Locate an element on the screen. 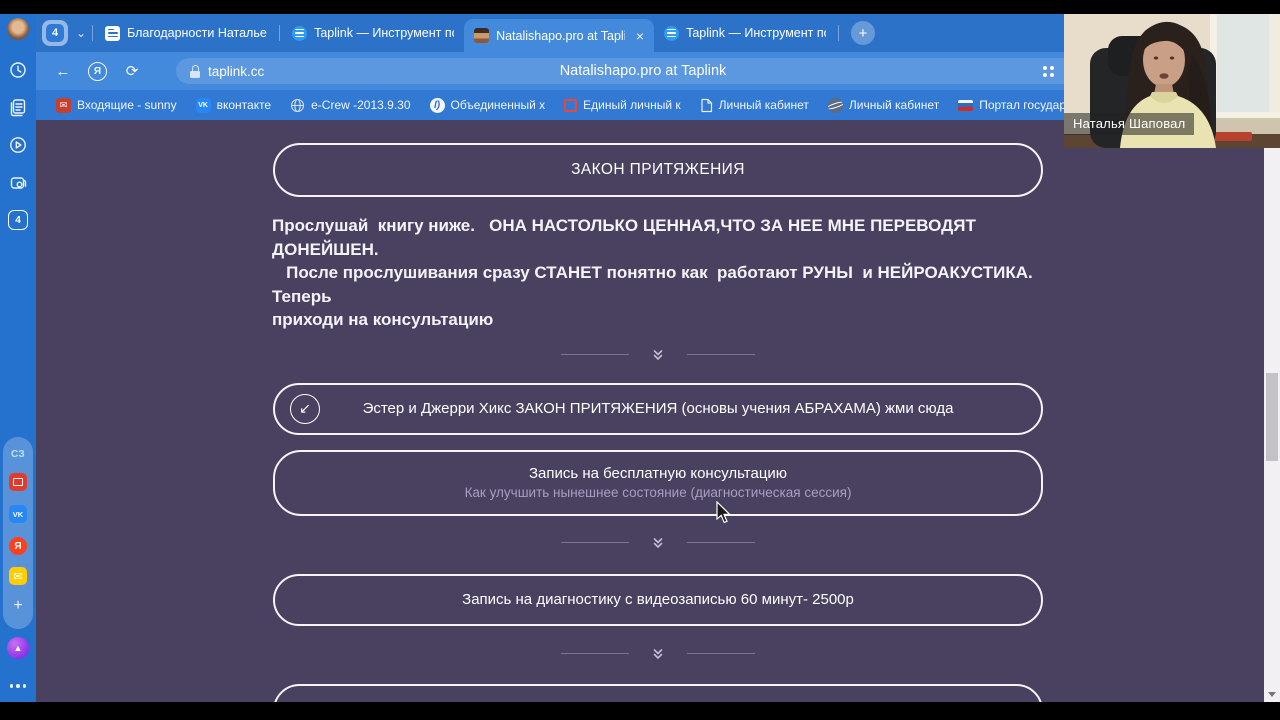  back-button: ← is located at coordinates (63, 71).